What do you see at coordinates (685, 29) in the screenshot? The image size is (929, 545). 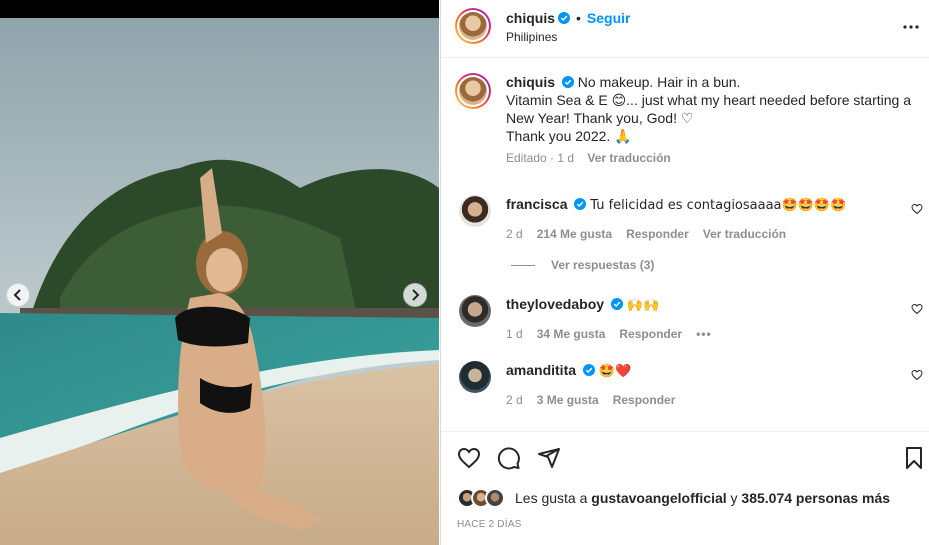 I see `post-header: chiquis • Seguir Philipines` at bounding box center [685, 29].